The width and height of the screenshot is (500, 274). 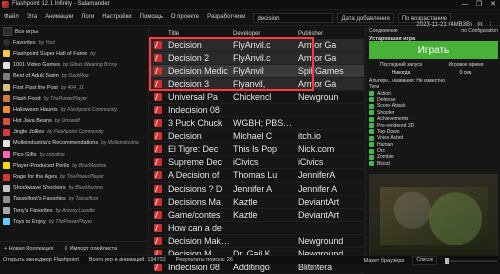 I want to click on table-row: Universal Pa Chickencl Newgroun, so click(x=257, y=98).